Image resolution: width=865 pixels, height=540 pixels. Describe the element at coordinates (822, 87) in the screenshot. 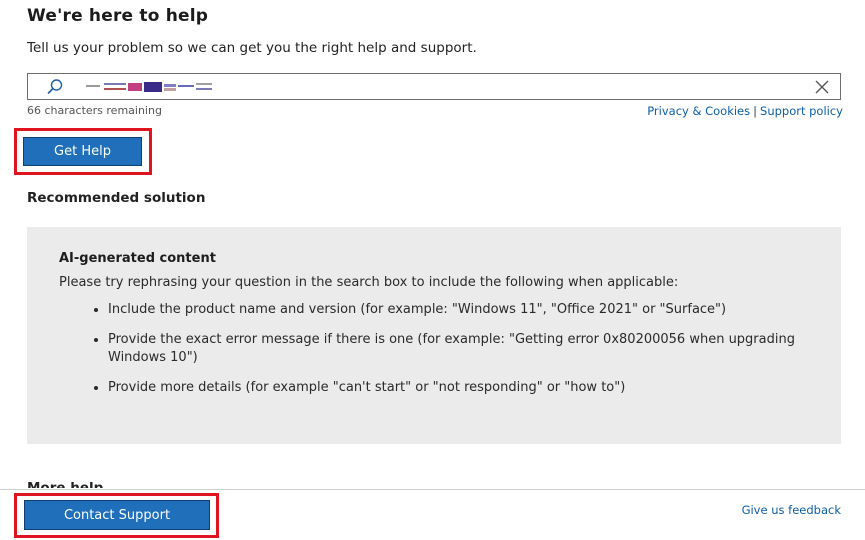

I see `close-icon` at that location.